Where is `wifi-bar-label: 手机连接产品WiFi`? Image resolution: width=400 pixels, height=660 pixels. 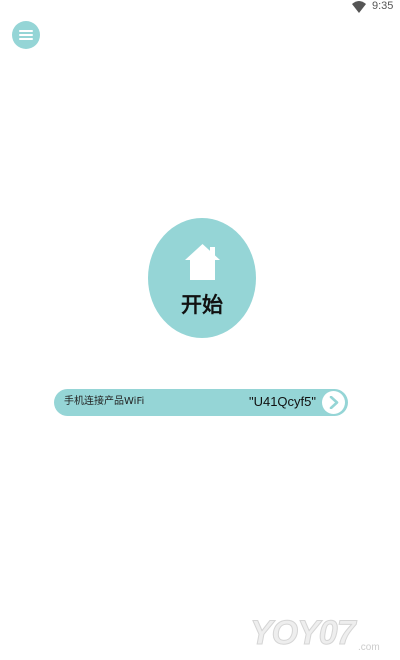 wifi-bar-label: 手机连接产品WiFi is located at coordinates (104, 401).